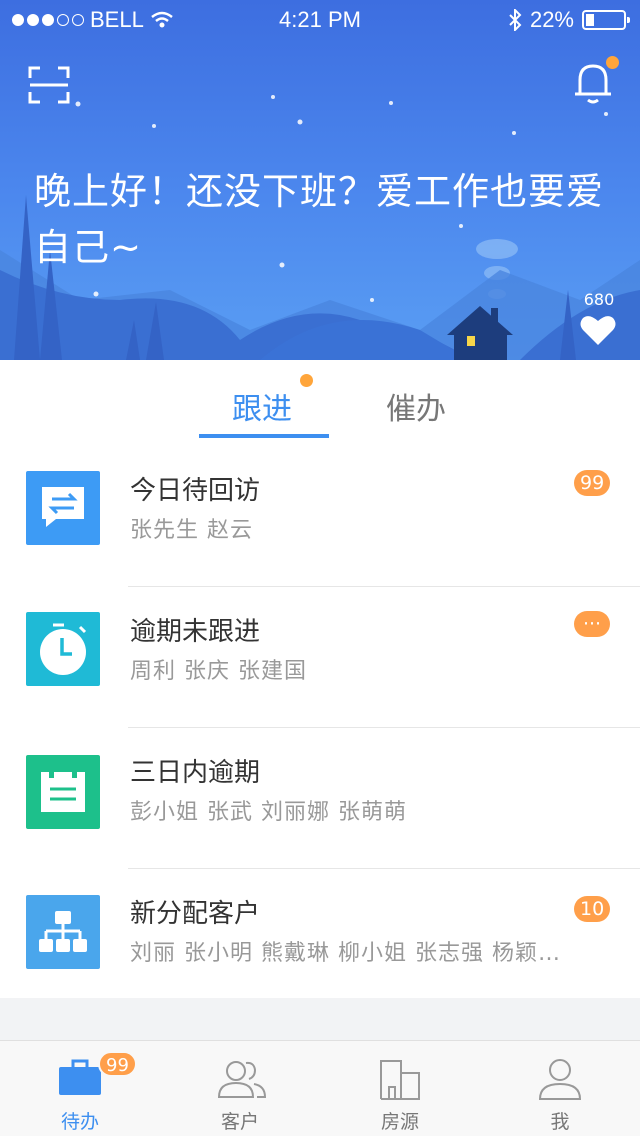 The height and width of the screenshot is (1136, 640). What do you see at coordinates (320, 20) in the screenshot?
I see `status-bar: BELL 4:21 PM 22%` at bounding box center [320, 20].